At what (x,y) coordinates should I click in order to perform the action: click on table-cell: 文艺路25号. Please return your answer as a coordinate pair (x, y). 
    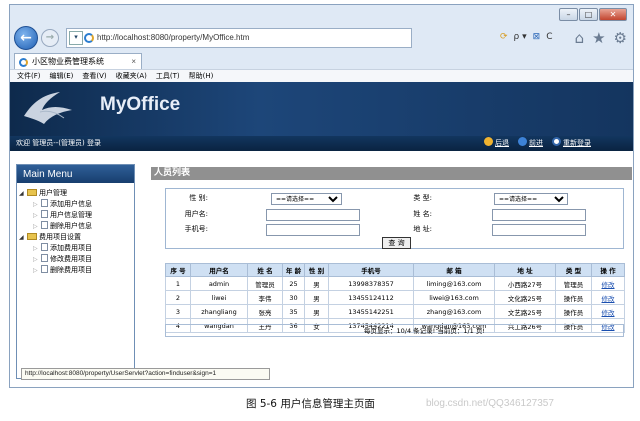
    Looking at the image, I should click on (525, 311).